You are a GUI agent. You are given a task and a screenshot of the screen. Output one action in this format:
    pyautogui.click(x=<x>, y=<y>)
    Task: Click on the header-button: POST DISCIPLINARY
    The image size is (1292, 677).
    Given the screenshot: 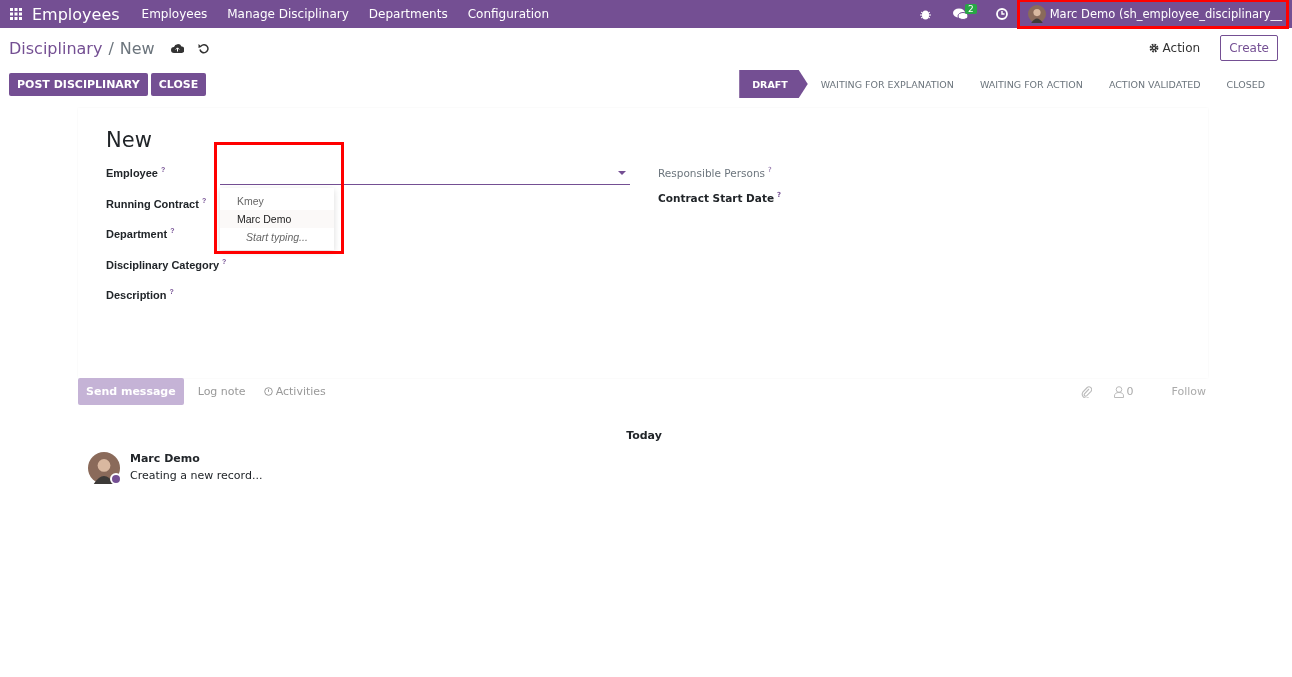 What is the action you would take?
    pyautogui.click(x=78, y=84)
    